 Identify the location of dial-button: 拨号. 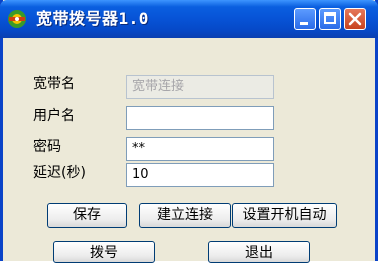
(104, 252).